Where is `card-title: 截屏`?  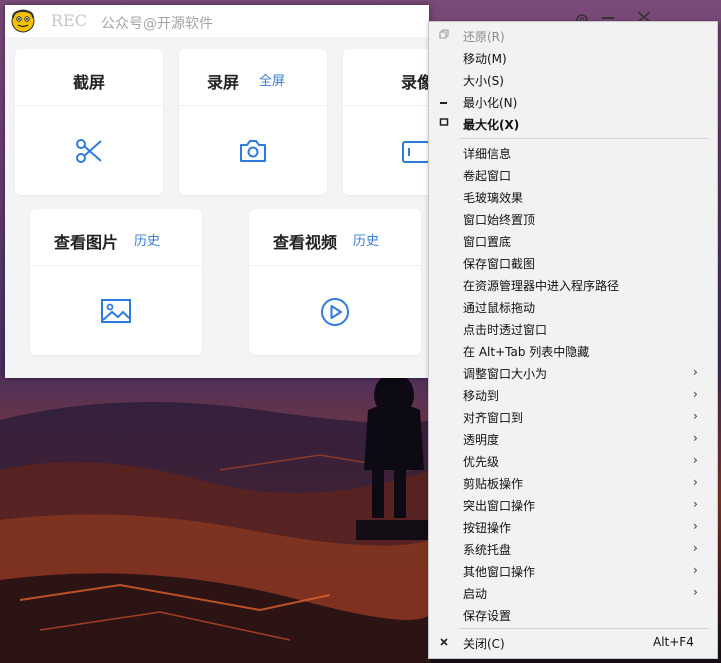 card-title: 截屏 is located at coordinates (89, 82).